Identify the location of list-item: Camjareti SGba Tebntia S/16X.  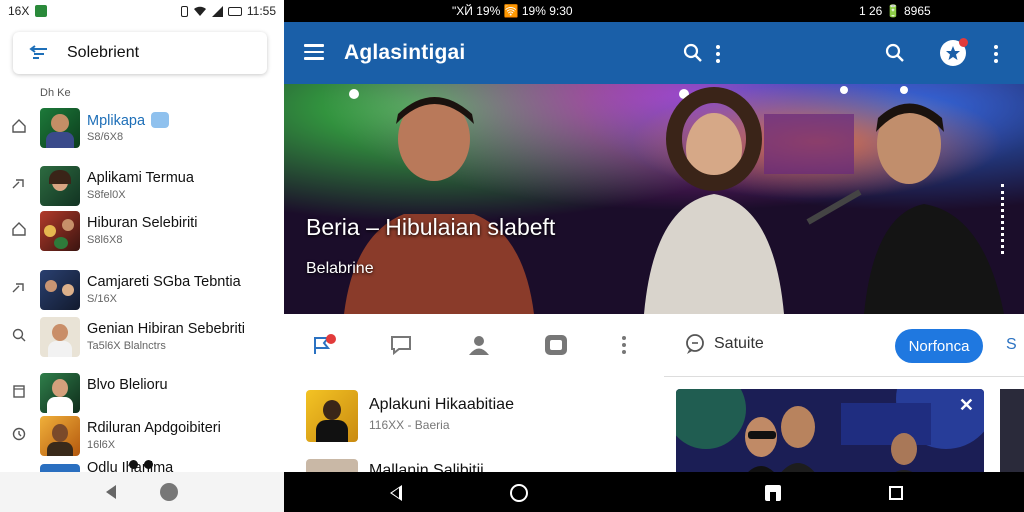
(142, 289).